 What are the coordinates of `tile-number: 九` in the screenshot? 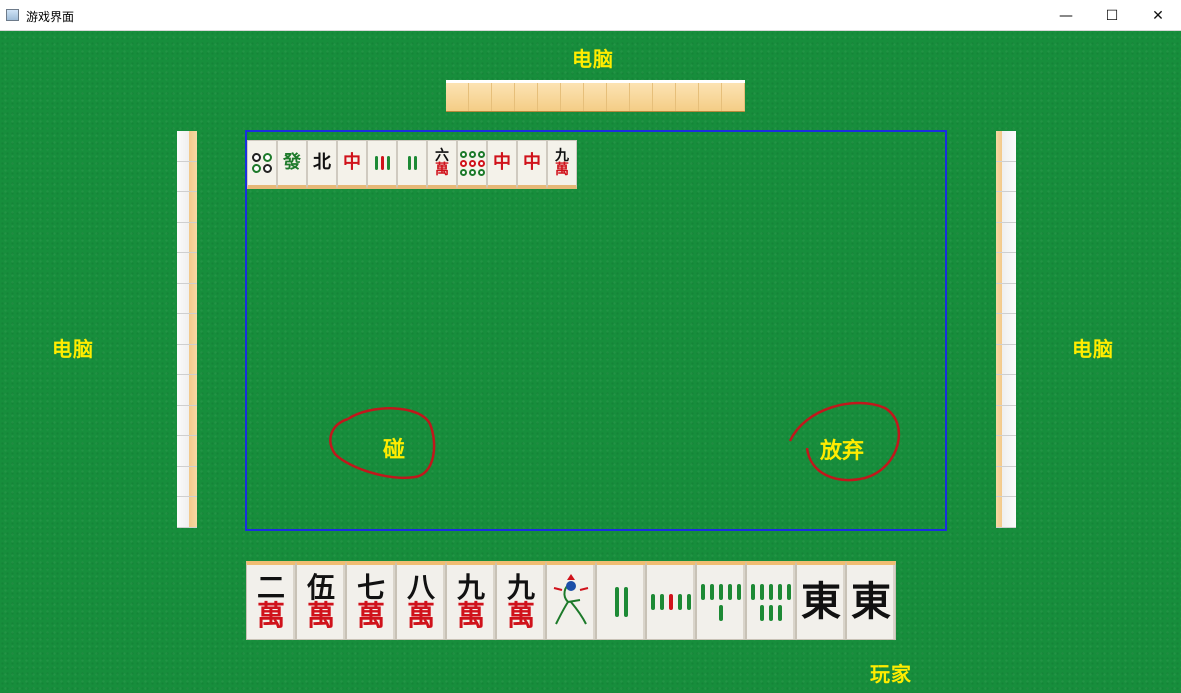 It's located at (520, 587).